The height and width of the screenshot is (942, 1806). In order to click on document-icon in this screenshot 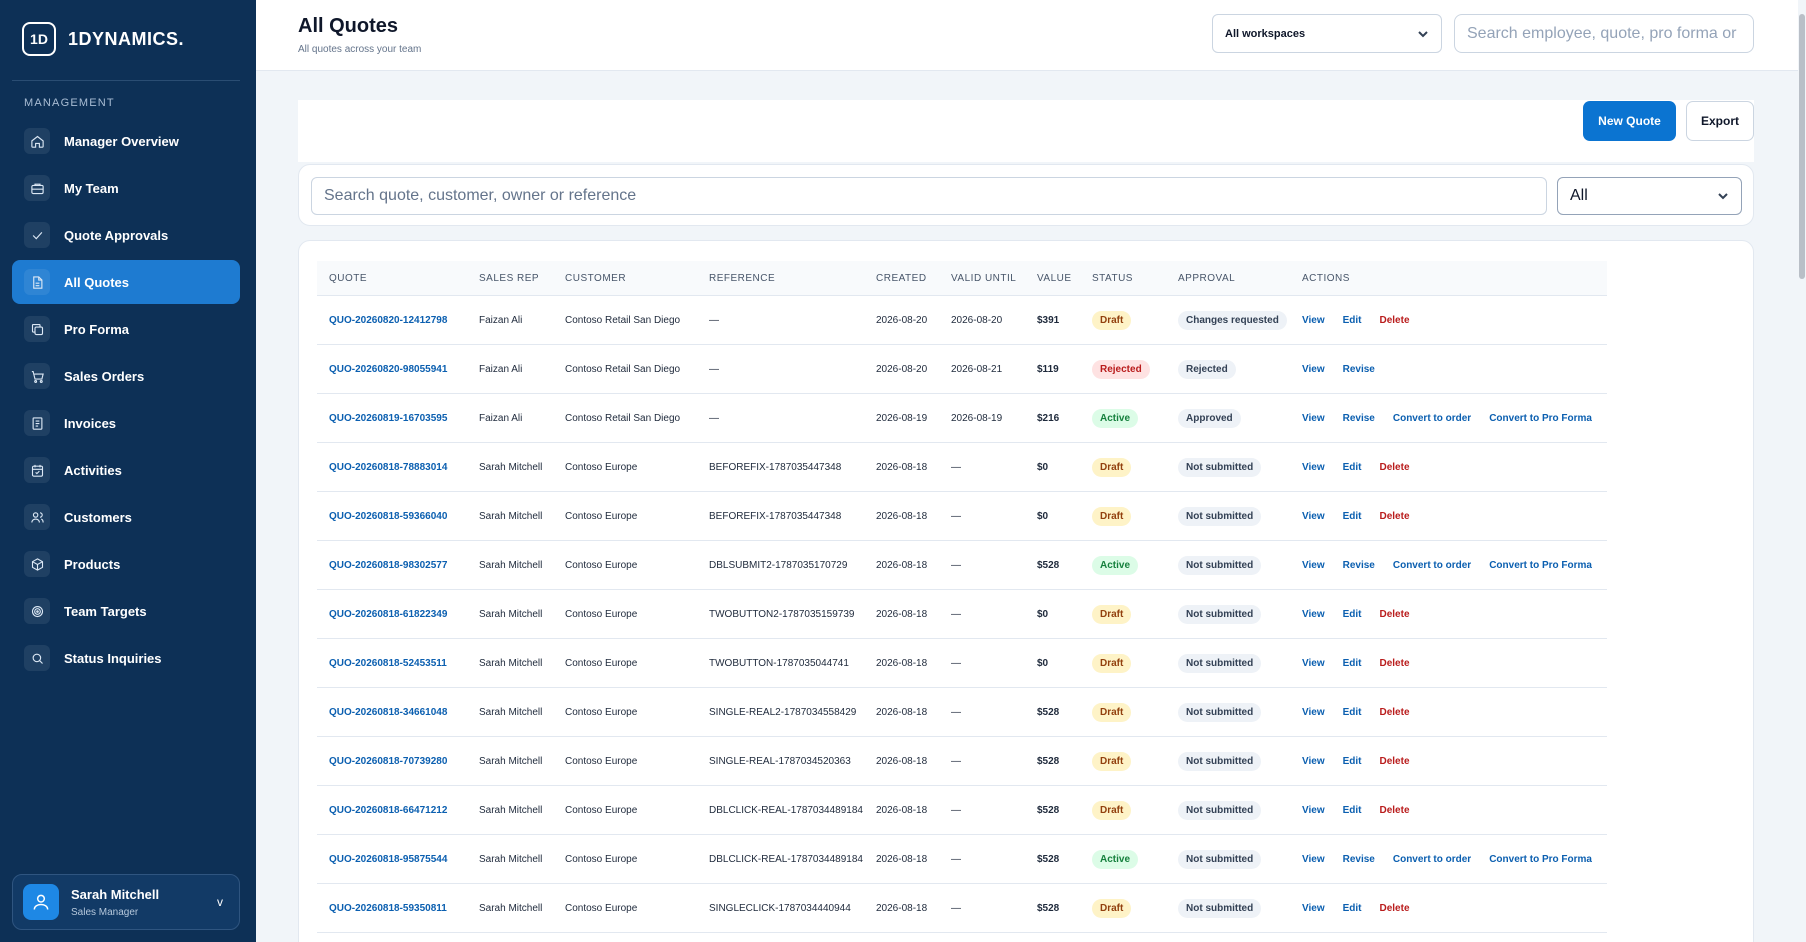, I will do `click(37, 282)`.